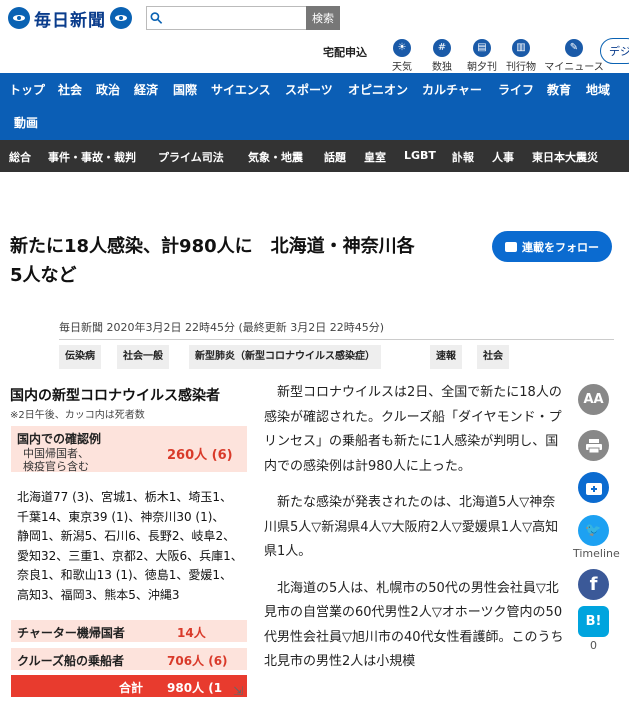  I want to click on follow-series-icon, so click(593, 488).